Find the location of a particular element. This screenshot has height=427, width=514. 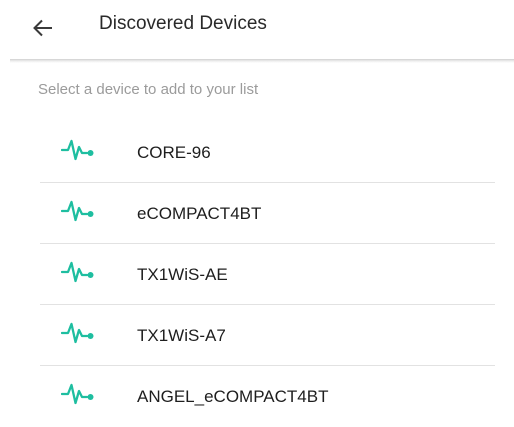

arrow-left-icon is located at coordinates (42, 28).